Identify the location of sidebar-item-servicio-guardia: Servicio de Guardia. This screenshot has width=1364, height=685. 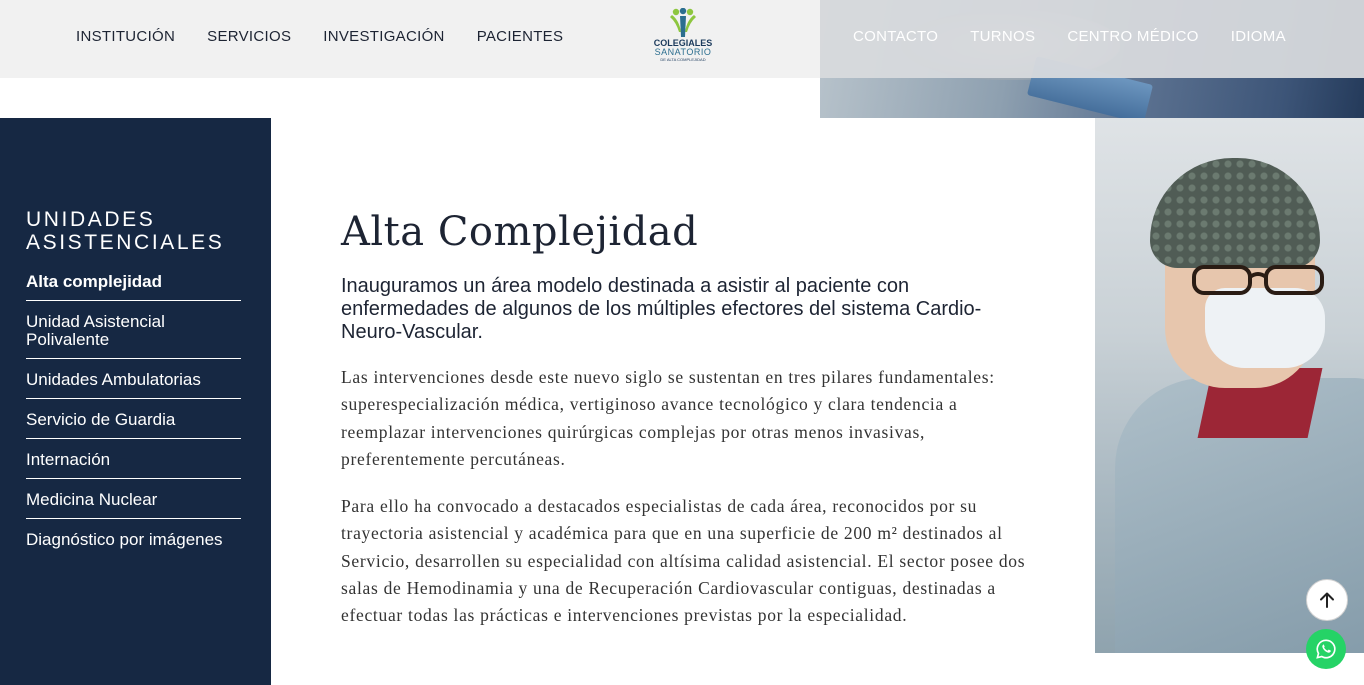
(133, 423).